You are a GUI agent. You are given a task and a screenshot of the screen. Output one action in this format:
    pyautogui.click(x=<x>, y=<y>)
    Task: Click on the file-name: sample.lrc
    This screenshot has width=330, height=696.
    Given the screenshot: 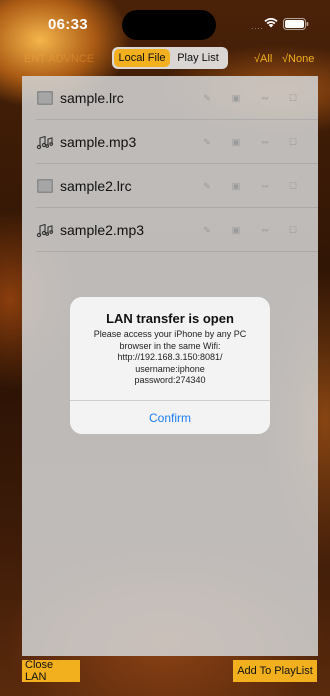 What is the action you would take?
    pyautogui.click(x=92, y=98)
    